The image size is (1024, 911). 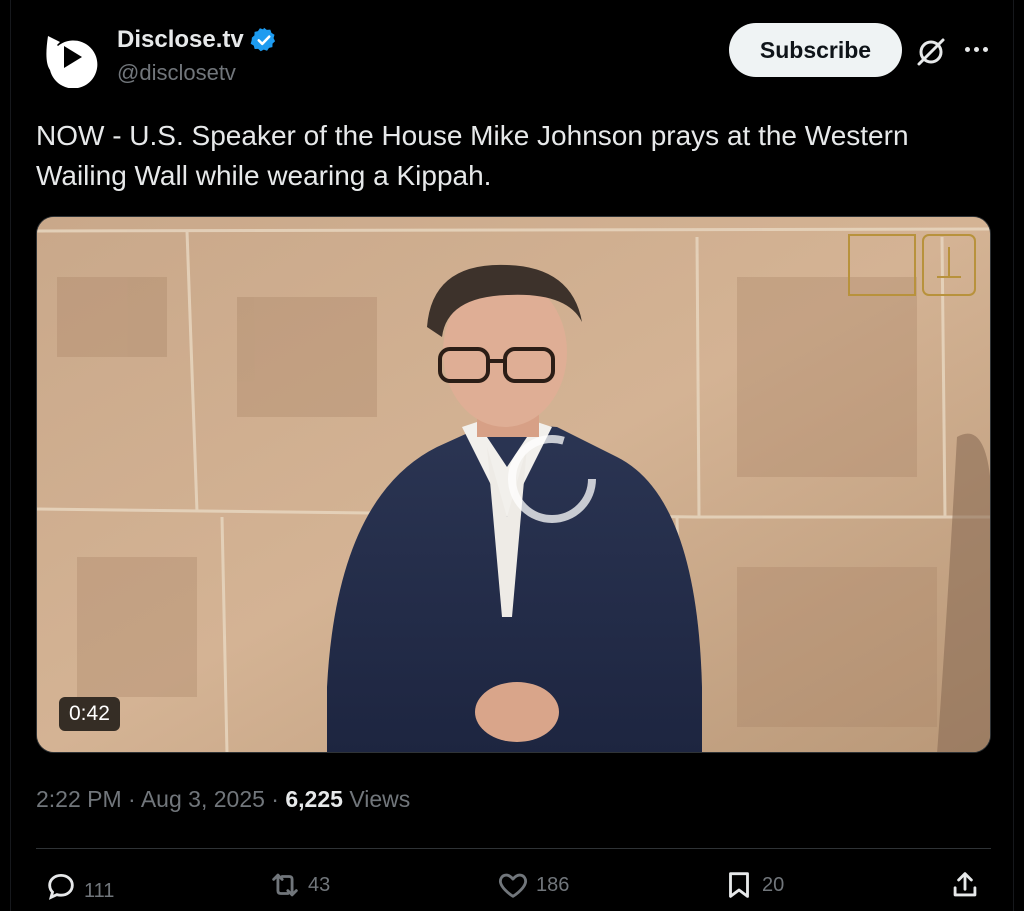 I want to click on avatar, so click(x=69, y=57).